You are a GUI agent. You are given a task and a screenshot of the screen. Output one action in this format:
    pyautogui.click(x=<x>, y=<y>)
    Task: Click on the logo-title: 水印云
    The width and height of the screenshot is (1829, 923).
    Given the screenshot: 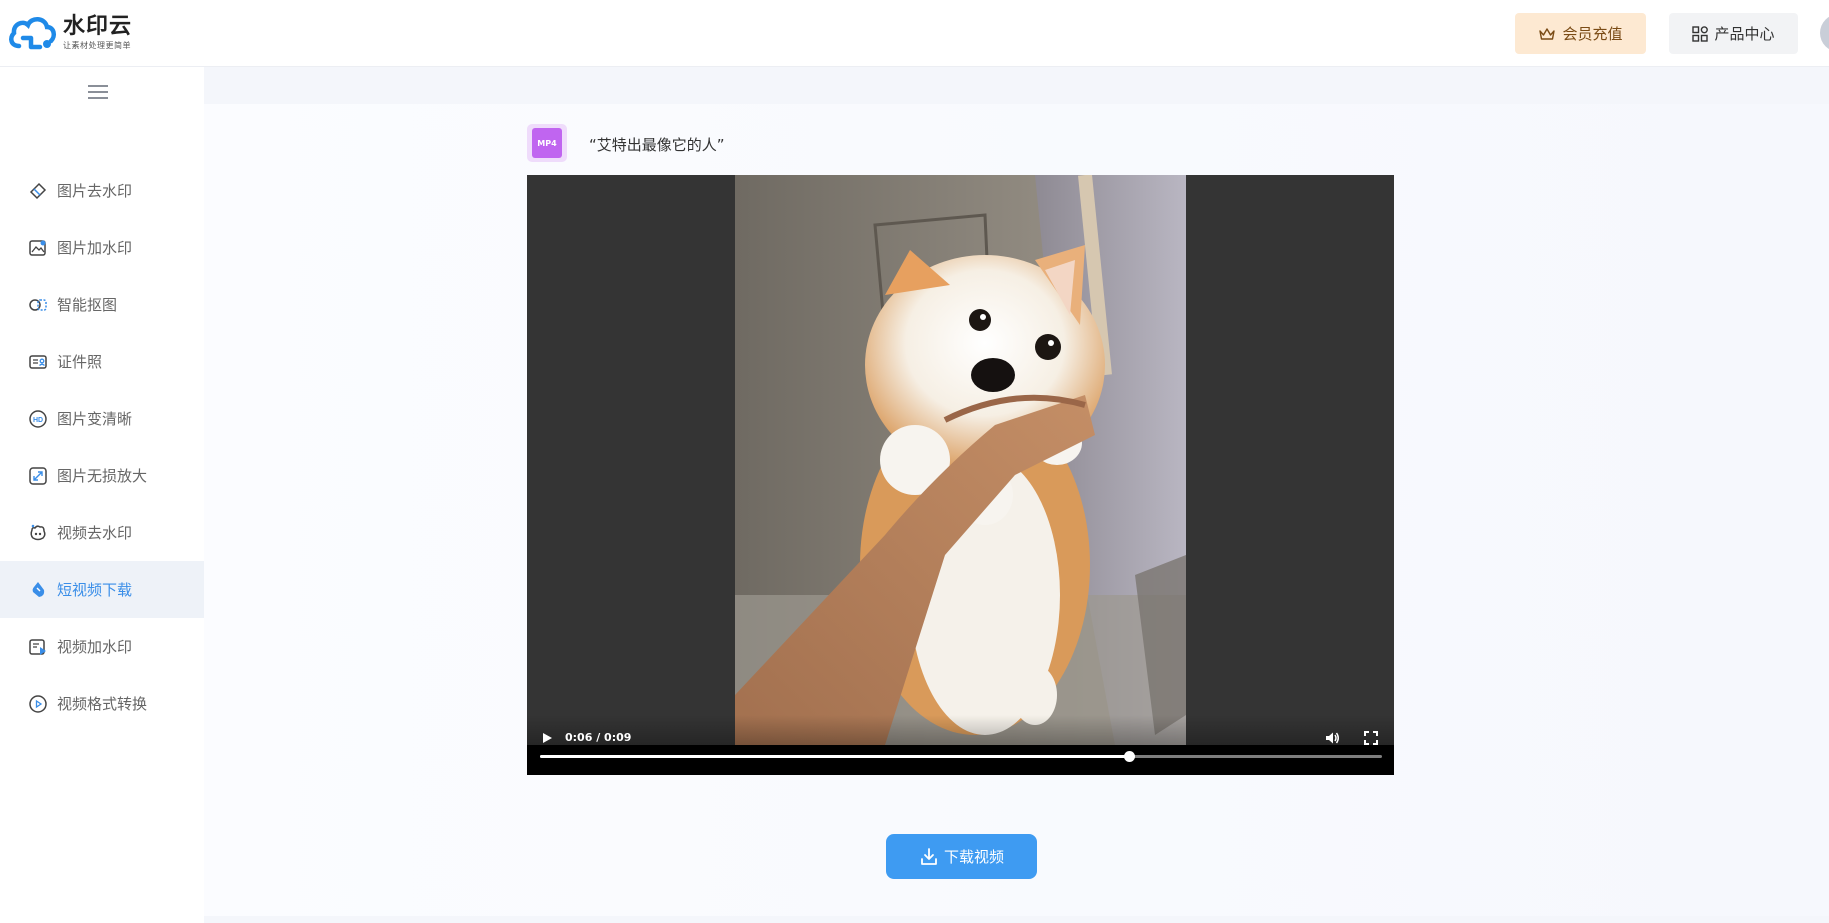 What is the action you would take?
    pyautogui.click(x=98, y=26)
    